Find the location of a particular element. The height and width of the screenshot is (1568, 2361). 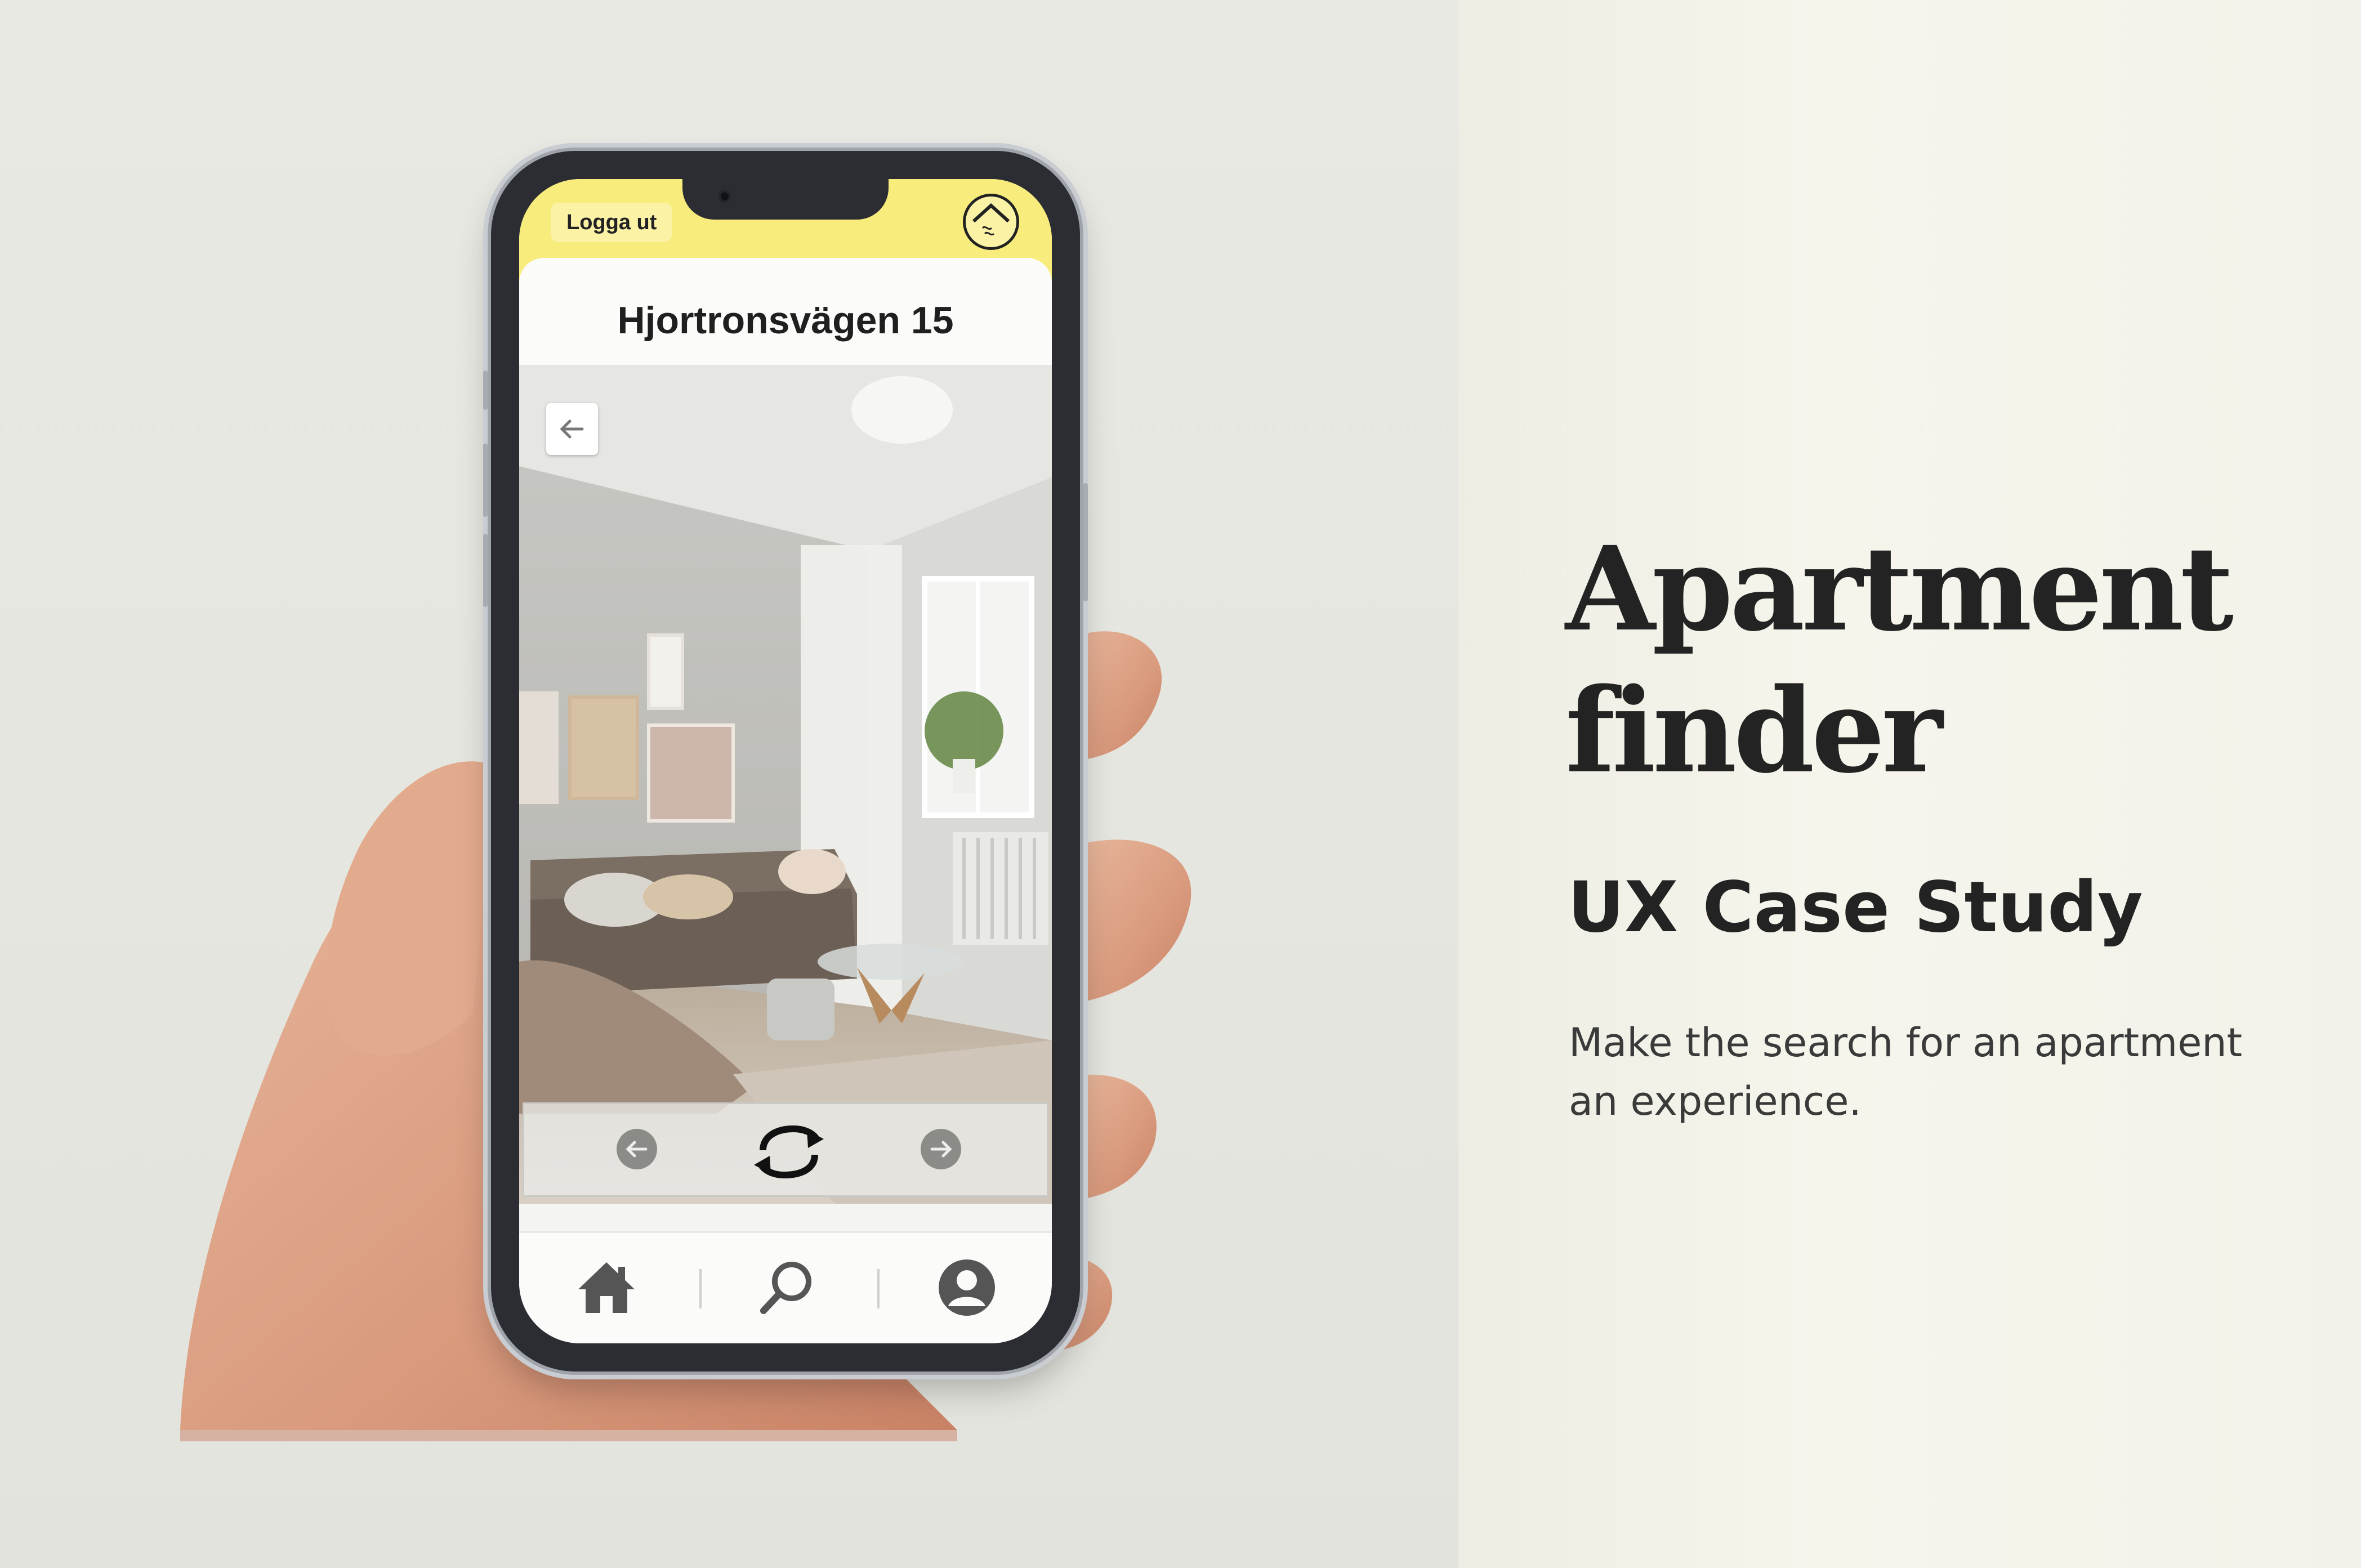

bottom-navigation is located at coordinates (785, 1287).